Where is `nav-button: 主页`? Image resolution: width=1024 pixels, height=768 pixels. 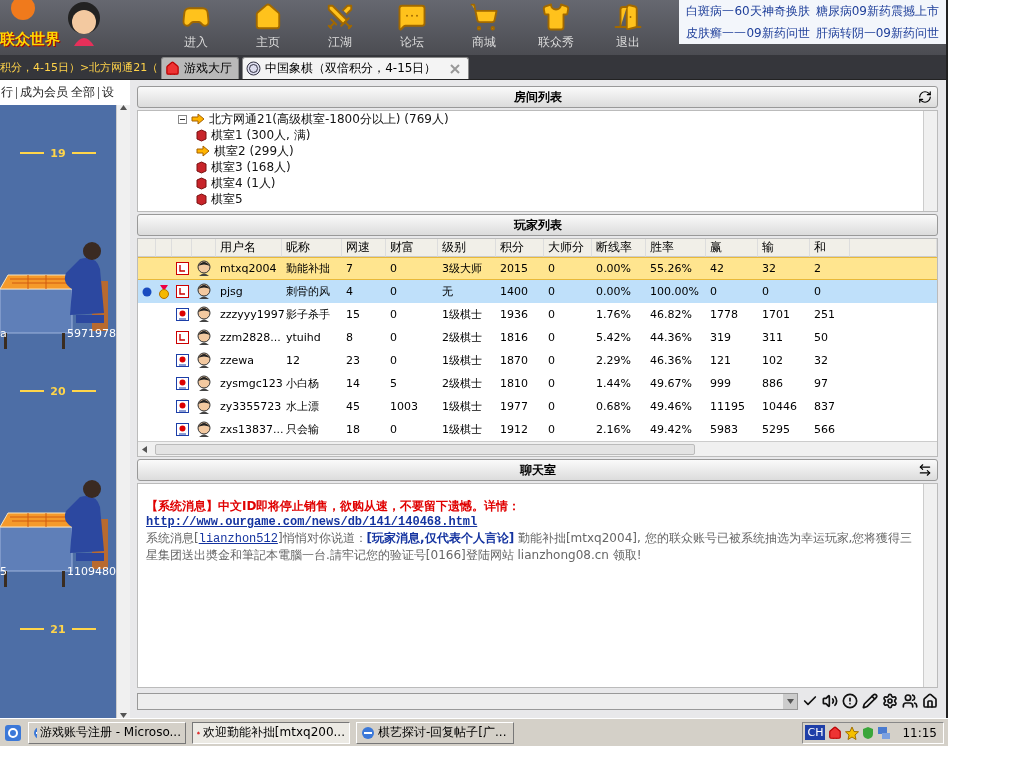
nav-button: 主页 is located at coordinates (268, 27).